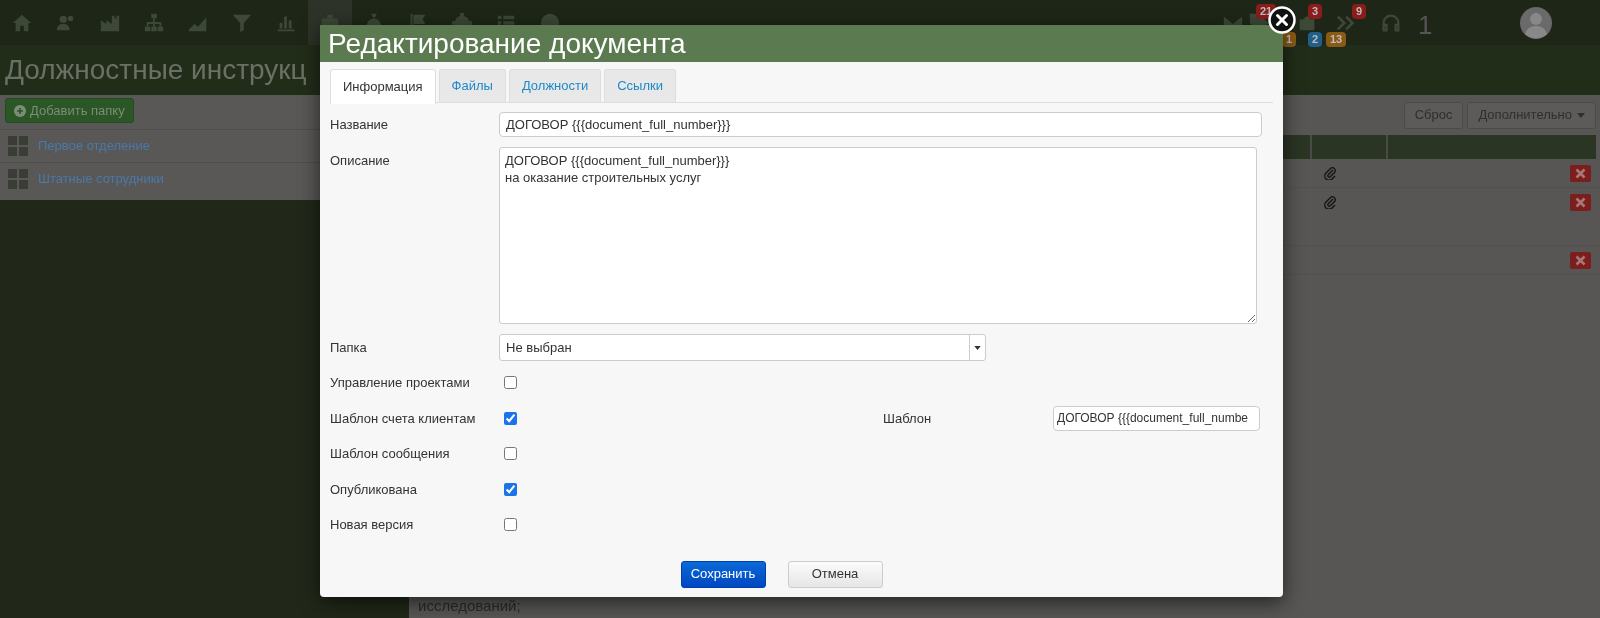 This screenshot has height=618, width=1600. Describe the element at coordinates (383, 86) in the screenshot. I see `tab: Информация` at that location.